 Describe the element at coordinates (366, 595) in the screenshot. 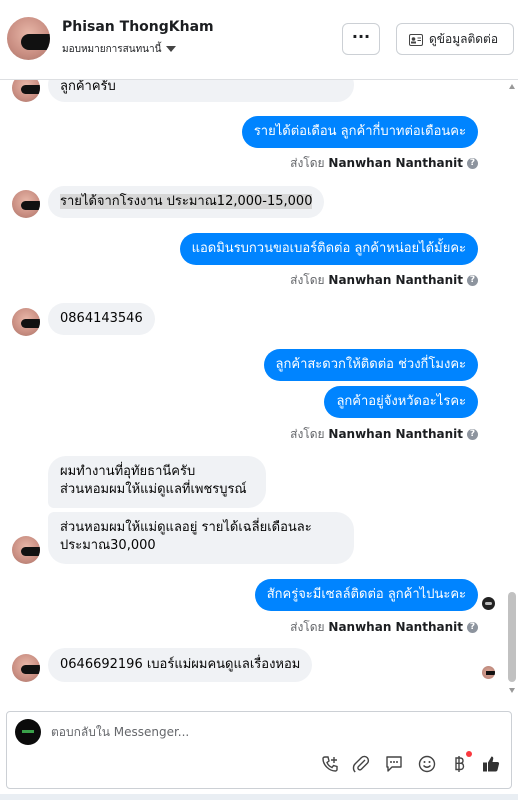

I see `message-outgoing: สักครู่จะมีเซลล์ติดต่อ ลูกค้าไปนะคะ` at that location.